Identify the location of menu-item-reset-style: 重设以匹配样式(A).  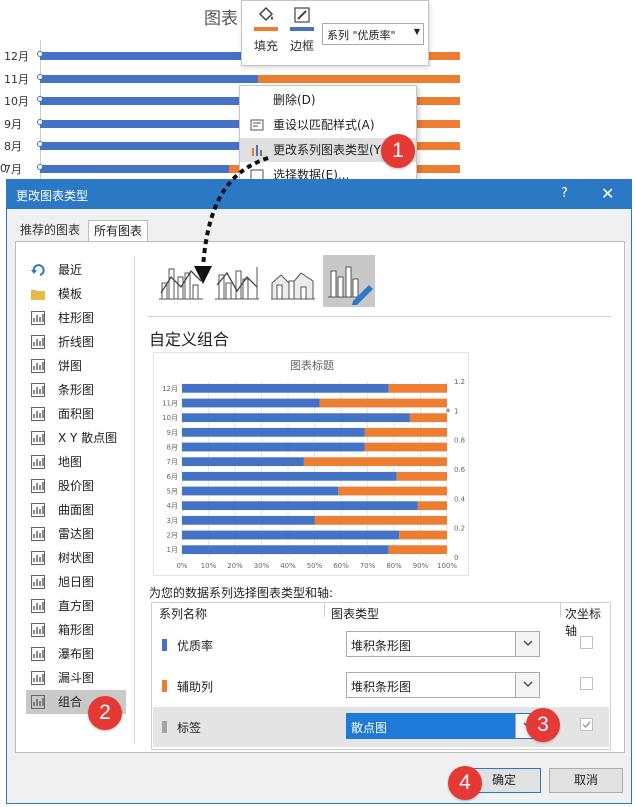
(328, 125).